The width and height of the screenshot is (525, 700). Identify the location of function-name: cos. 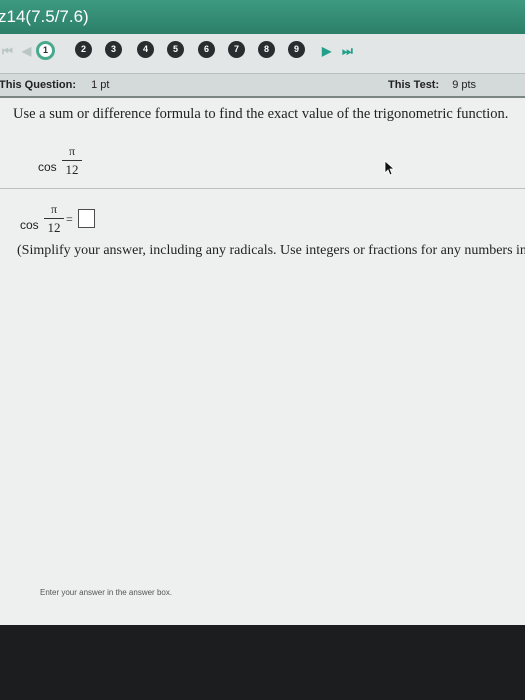
(47, 167).